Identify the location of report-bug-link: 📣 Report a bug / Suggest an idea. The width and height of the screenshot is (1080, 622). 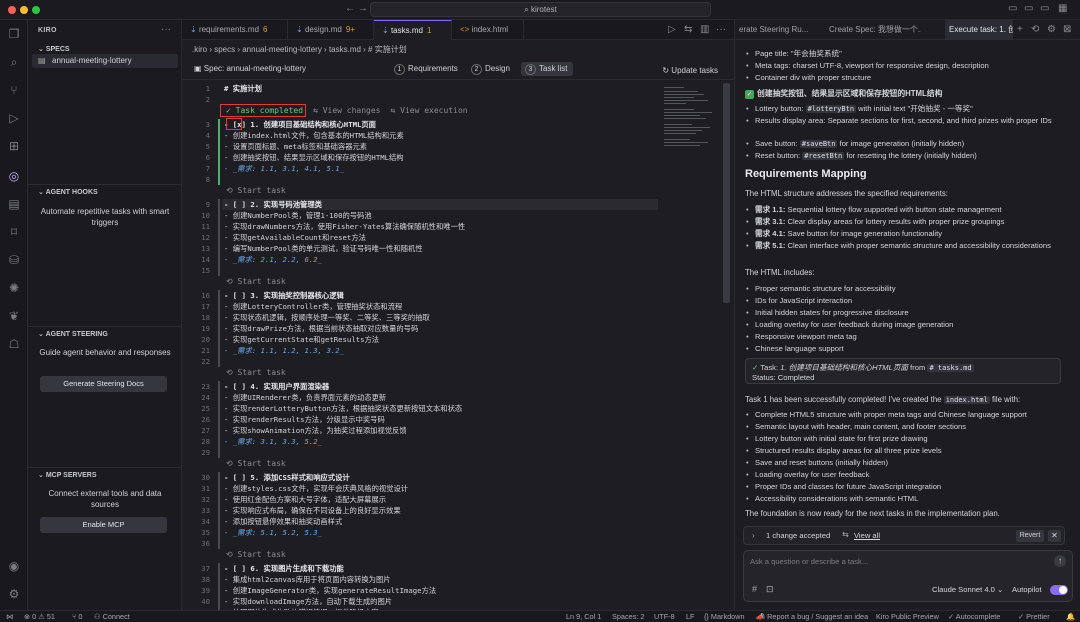
(812, 616).